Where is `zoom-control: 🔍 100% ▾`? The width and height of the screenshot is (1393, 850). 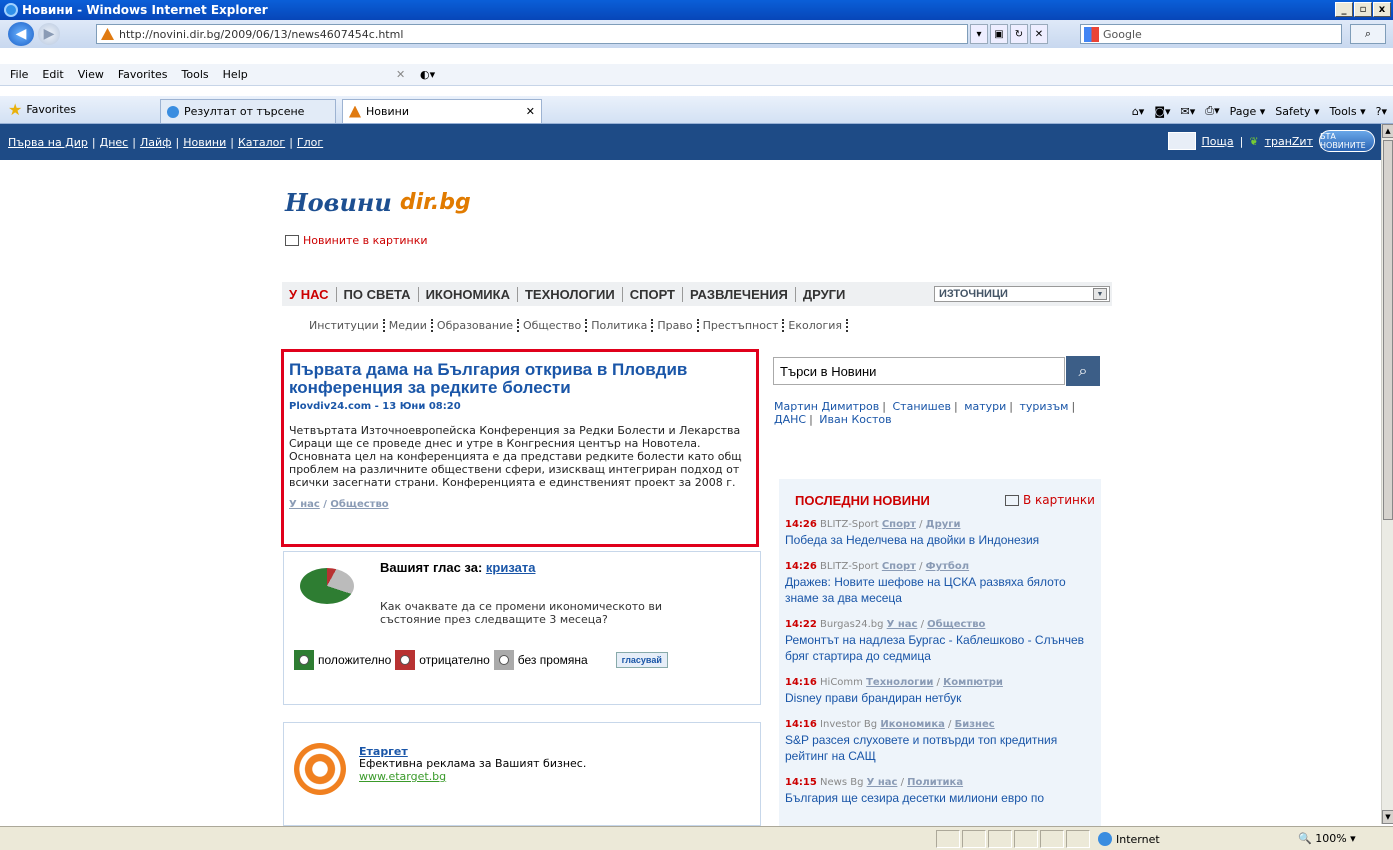
zoom-control: 🔍 100% ▾ is located at coordinates (1327, 838).